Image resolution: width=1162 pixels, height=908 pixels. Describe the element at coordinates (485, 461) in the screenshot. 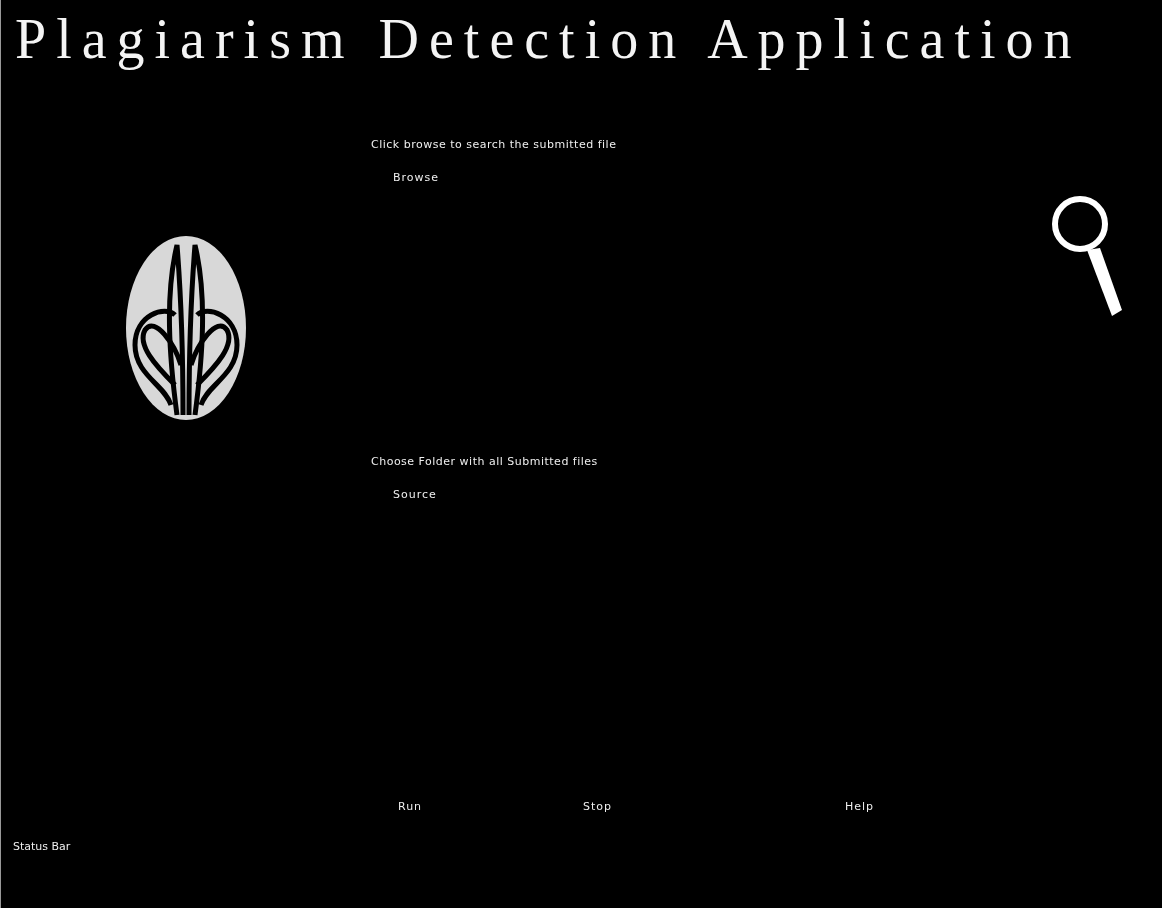

I see `folder-instruction: Choose Folder with all Submitted files` at that location.